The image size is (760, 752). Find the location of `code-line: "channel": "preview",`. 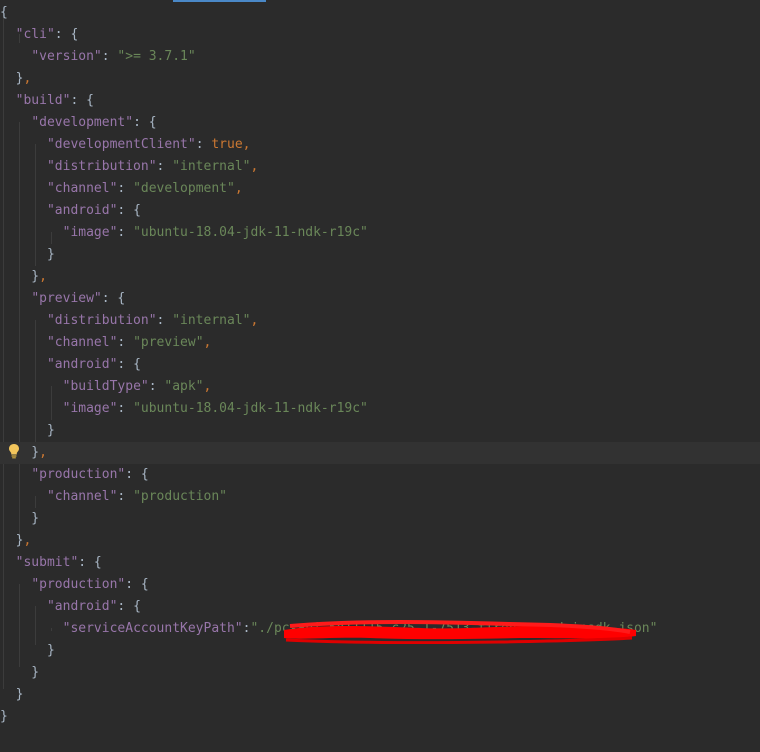

code-line: "channel": "preview", is located at coordinates (380, 343).